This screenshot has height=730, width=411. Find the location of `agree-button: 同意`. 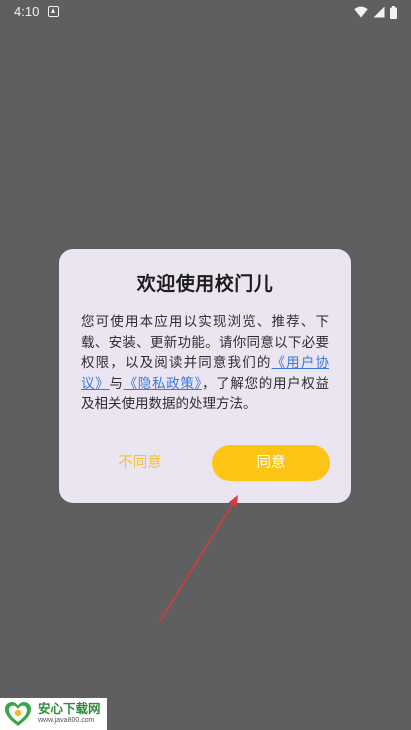

agree-button: 同意 is located at coordinates (271, 463).